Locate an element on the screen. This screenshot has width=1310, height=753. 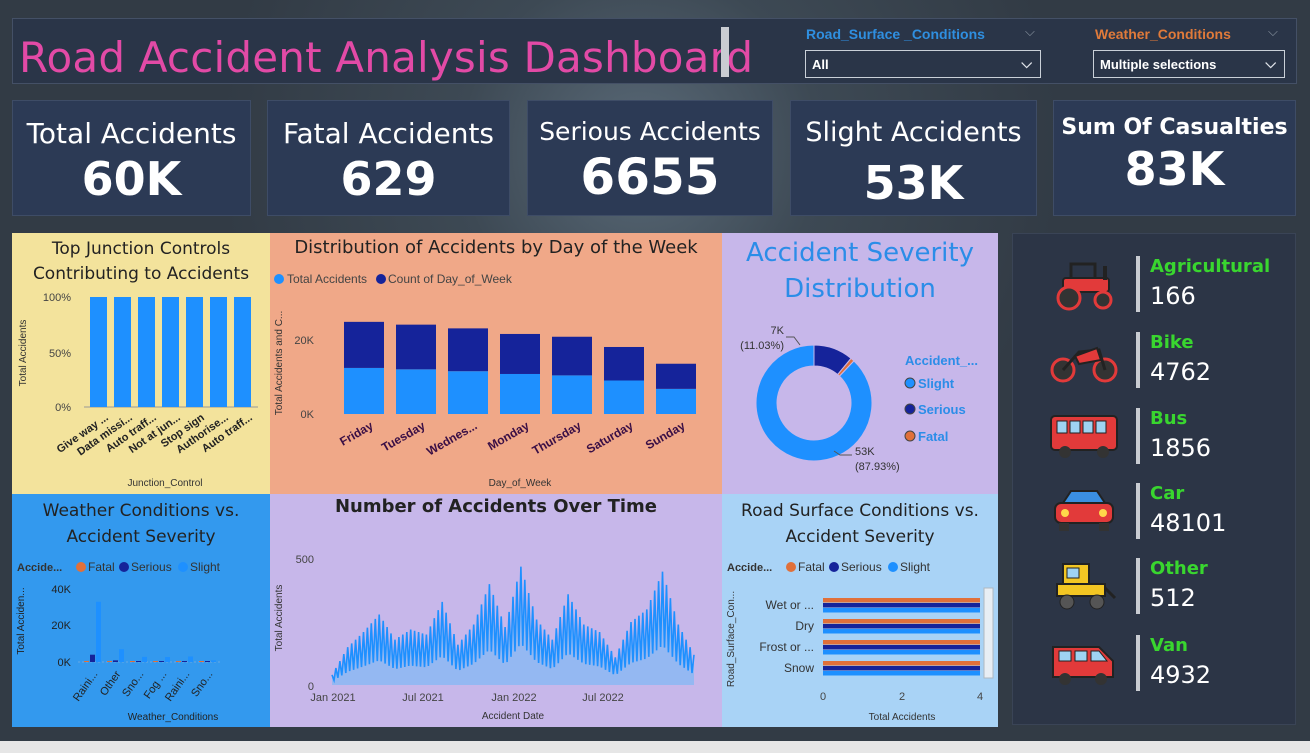
vehicle-count: 4932 is located at coordinates (1181, 675).